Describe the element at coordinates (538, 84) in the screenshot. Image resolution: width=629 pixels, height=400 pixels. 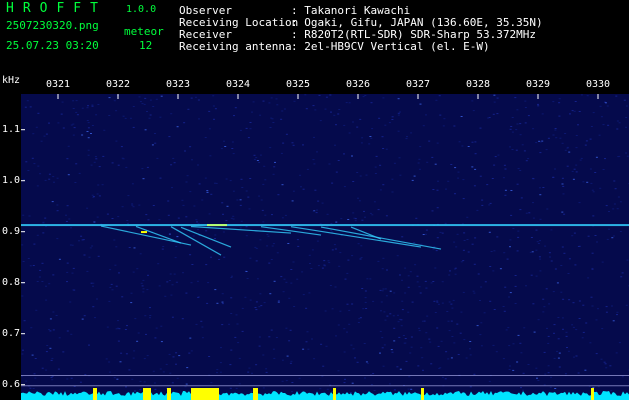
I see `x-tick-label: 0329` at that location.